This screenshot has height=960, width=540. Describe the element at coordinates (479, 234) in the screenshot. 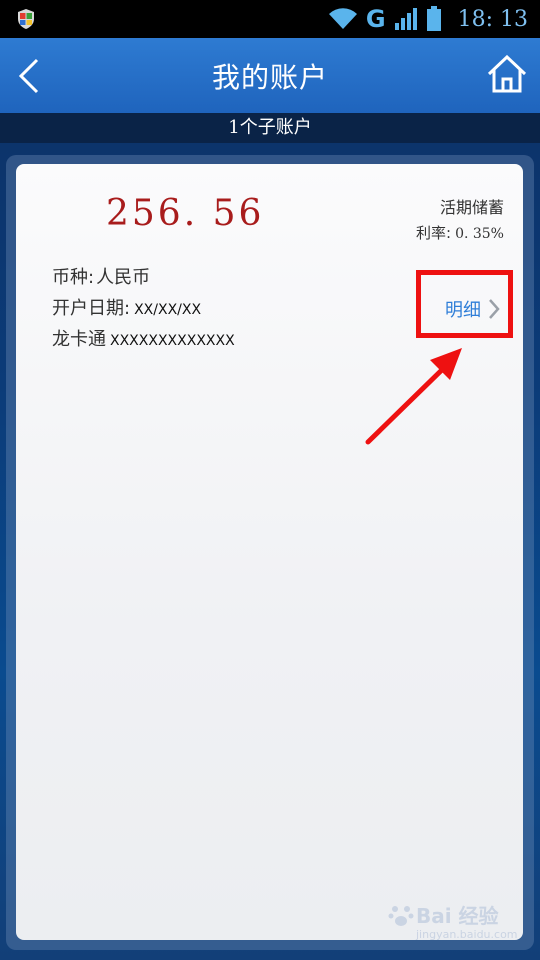

I see `rate-value: 0. 35%` at that location.